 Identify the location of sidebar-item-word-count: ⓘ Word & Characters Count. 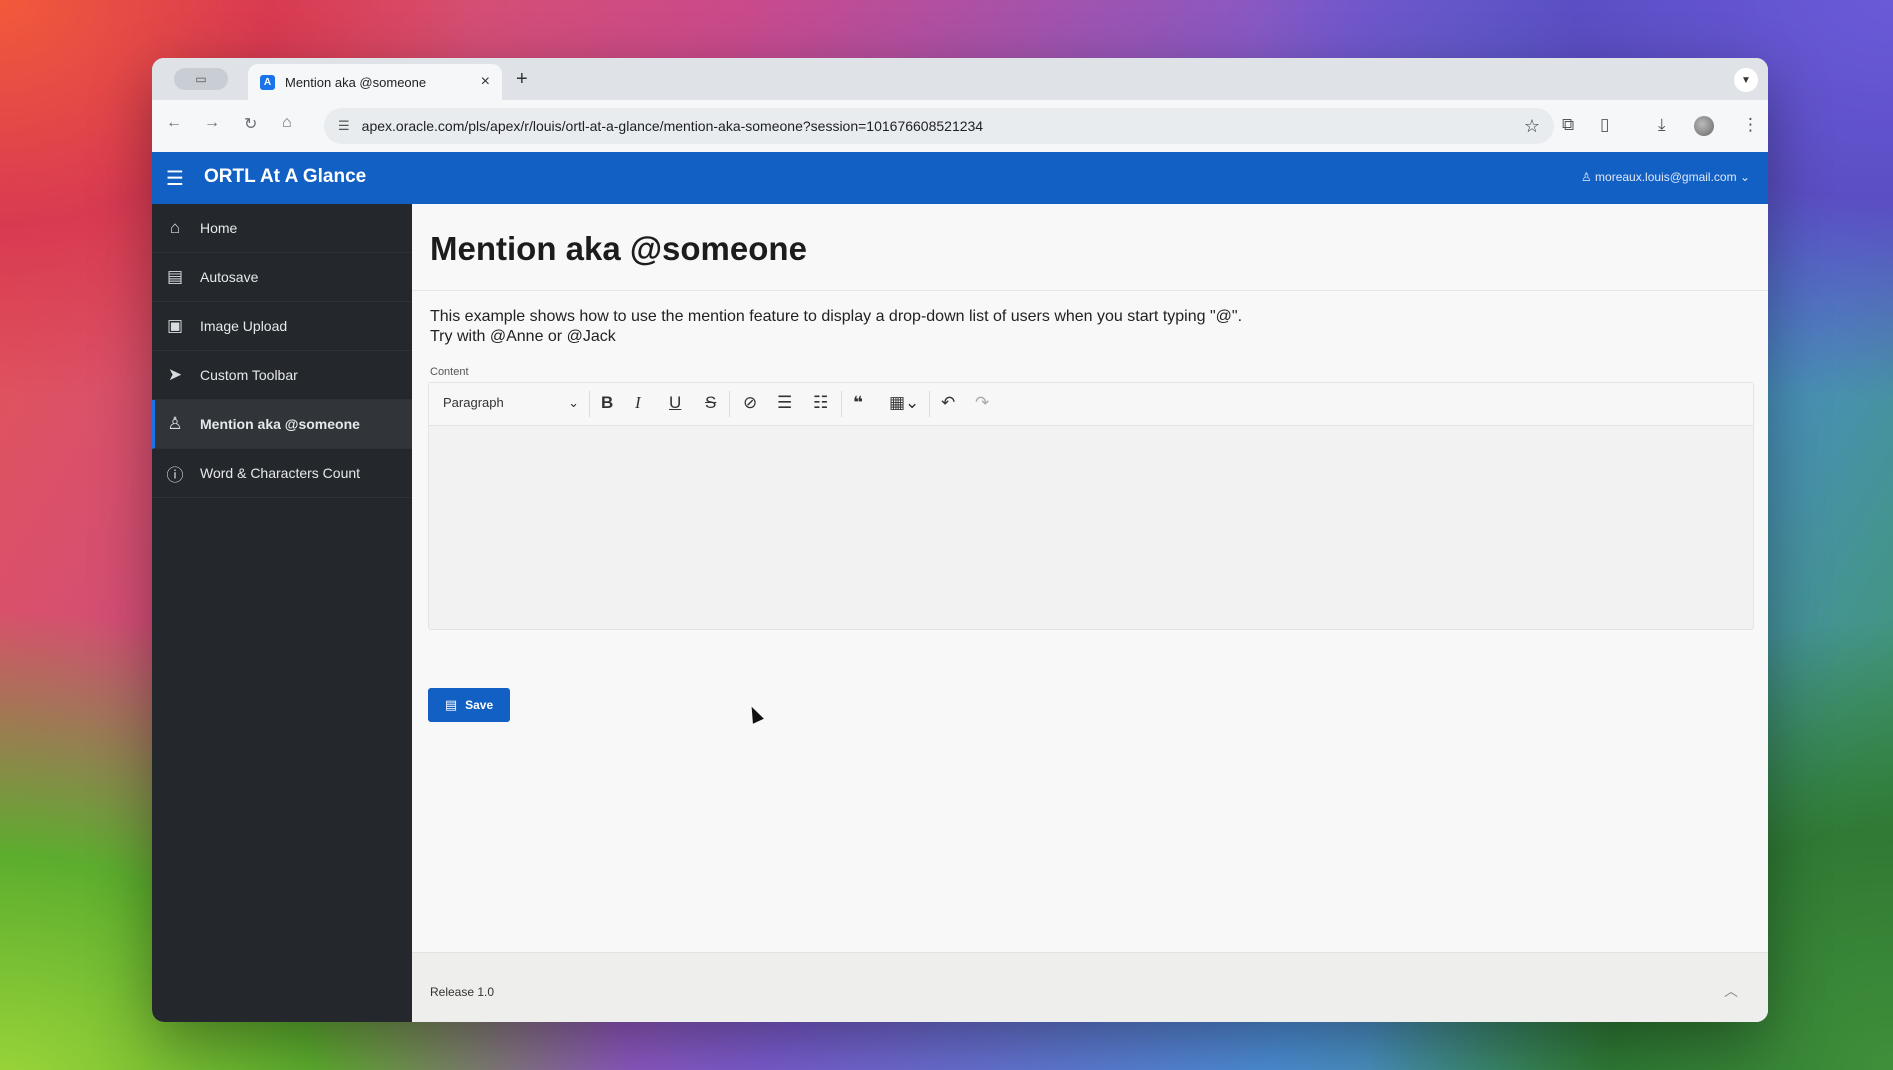
(282, 473).